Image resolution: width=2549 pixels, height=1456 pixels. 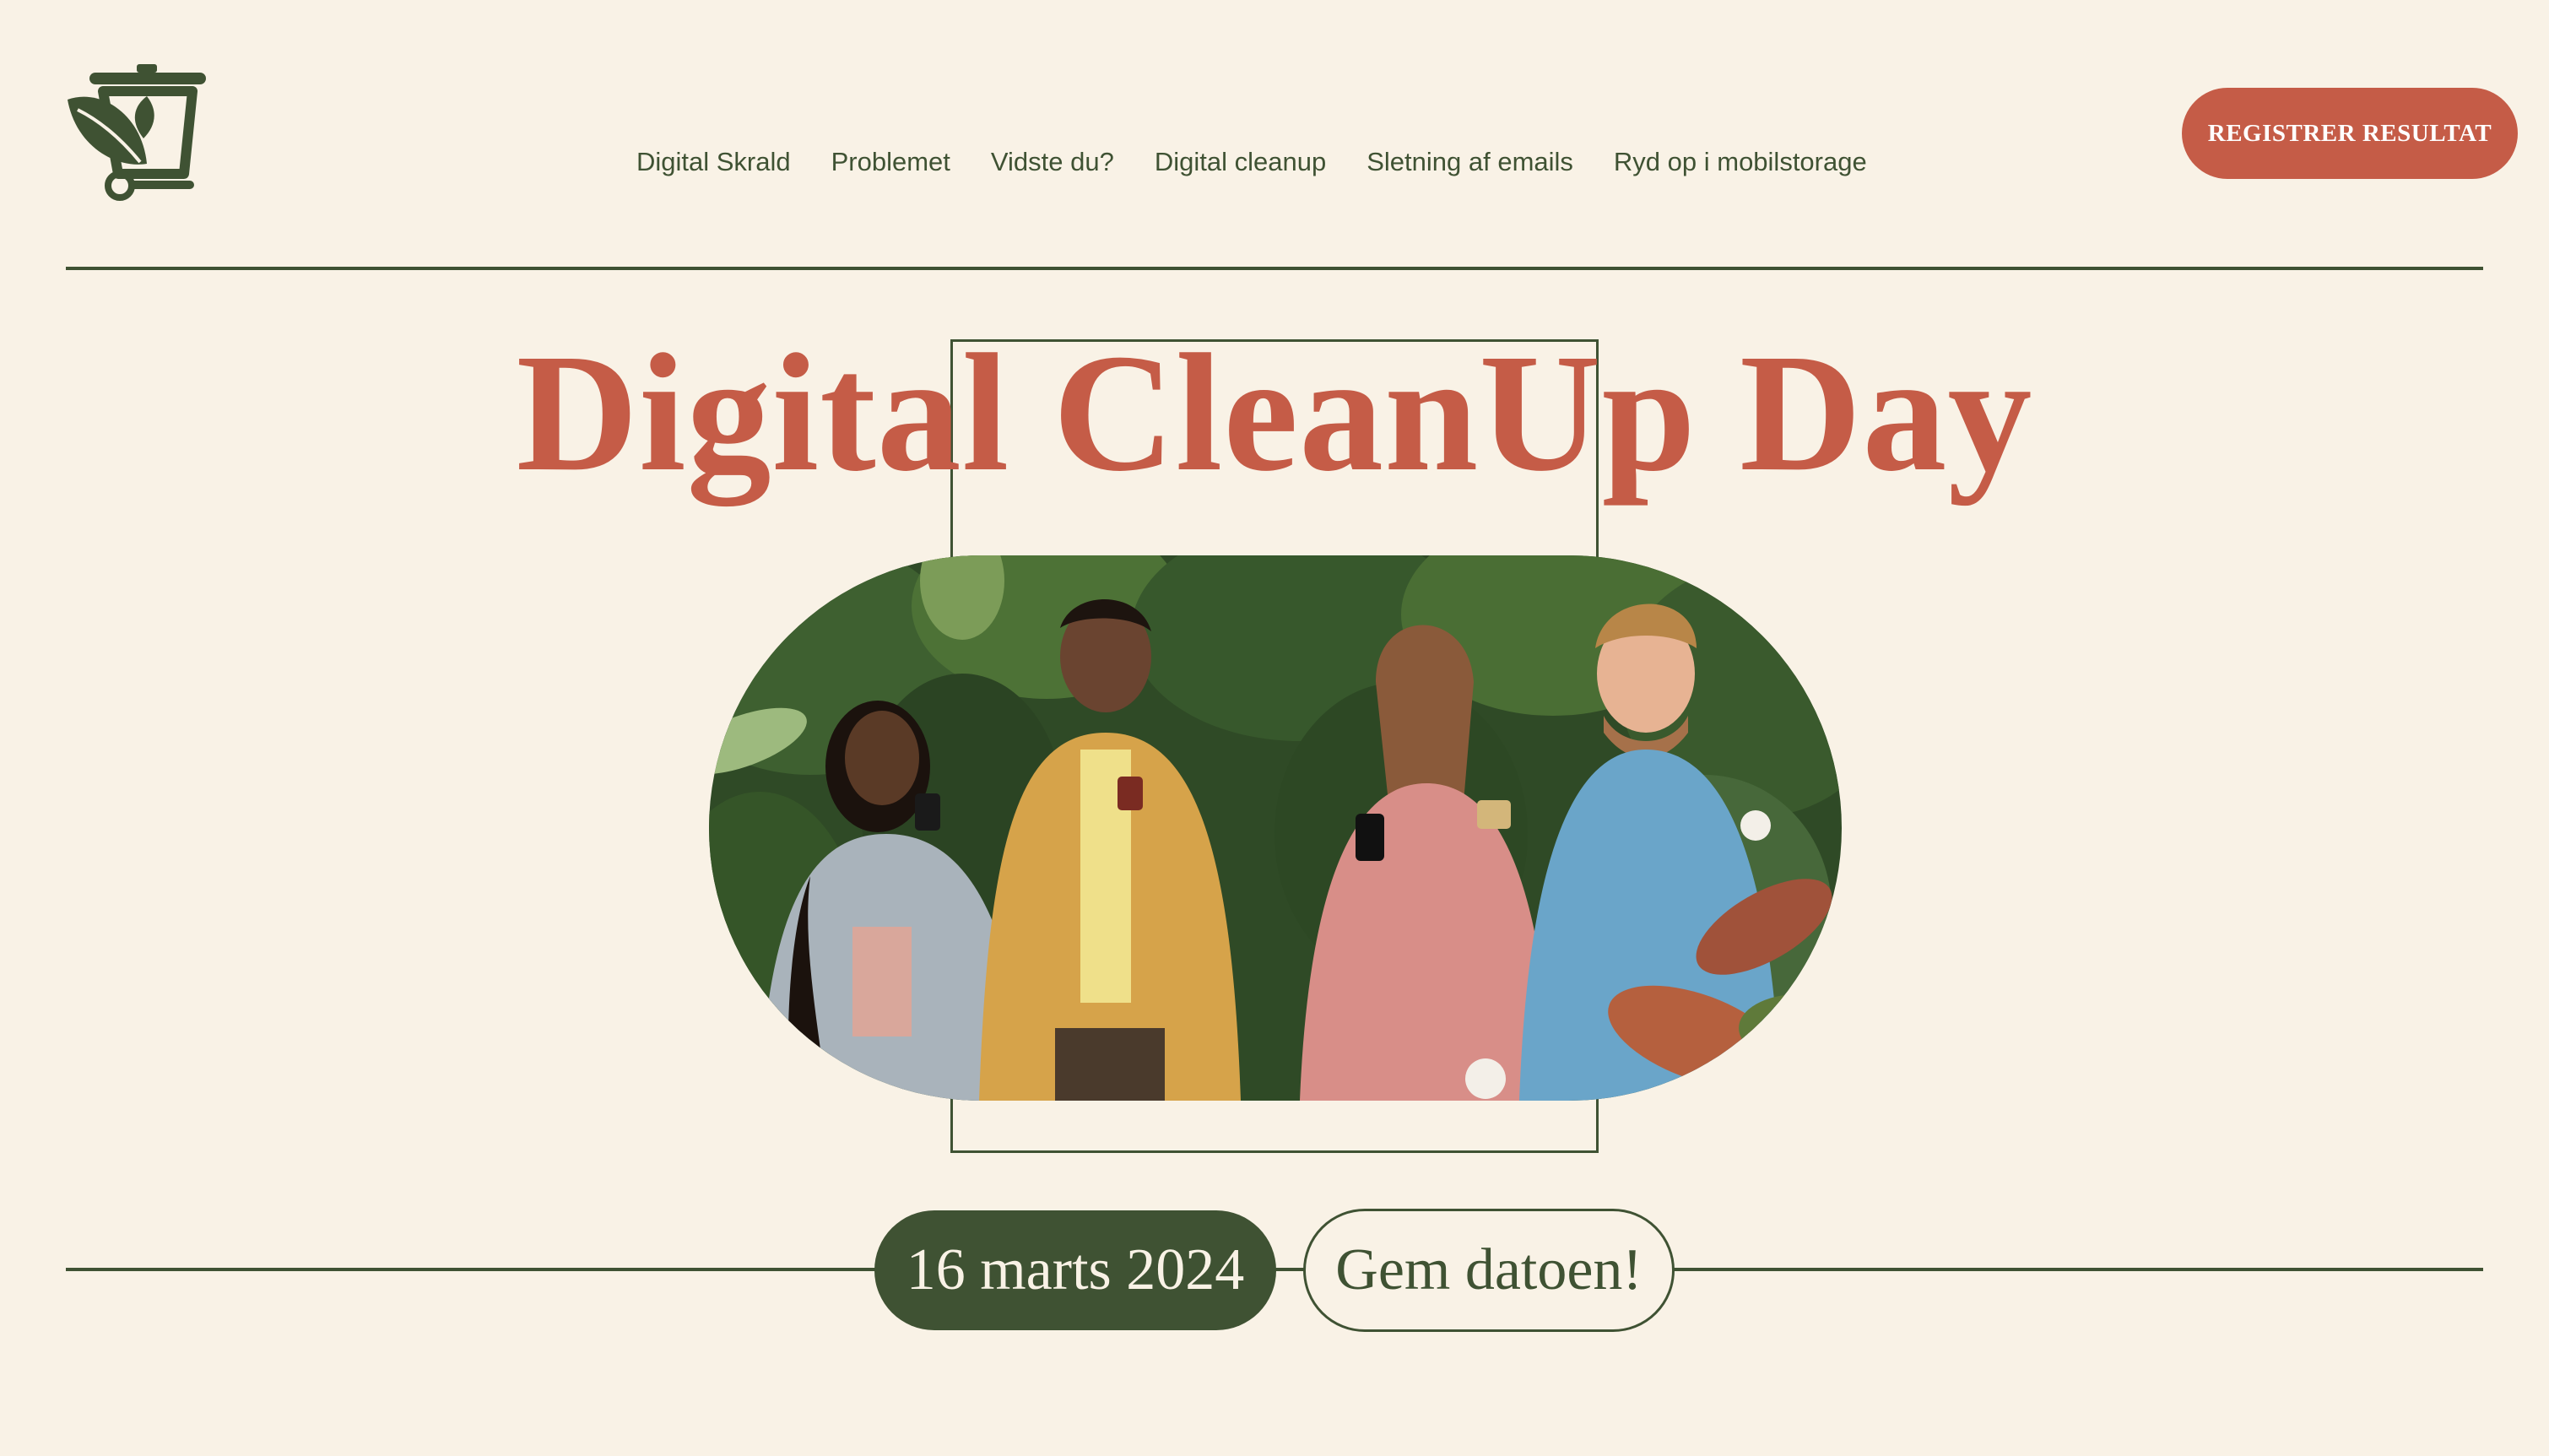 I want to click on save-date-button: Gem datoen!, so click(x=1489, y=1270).